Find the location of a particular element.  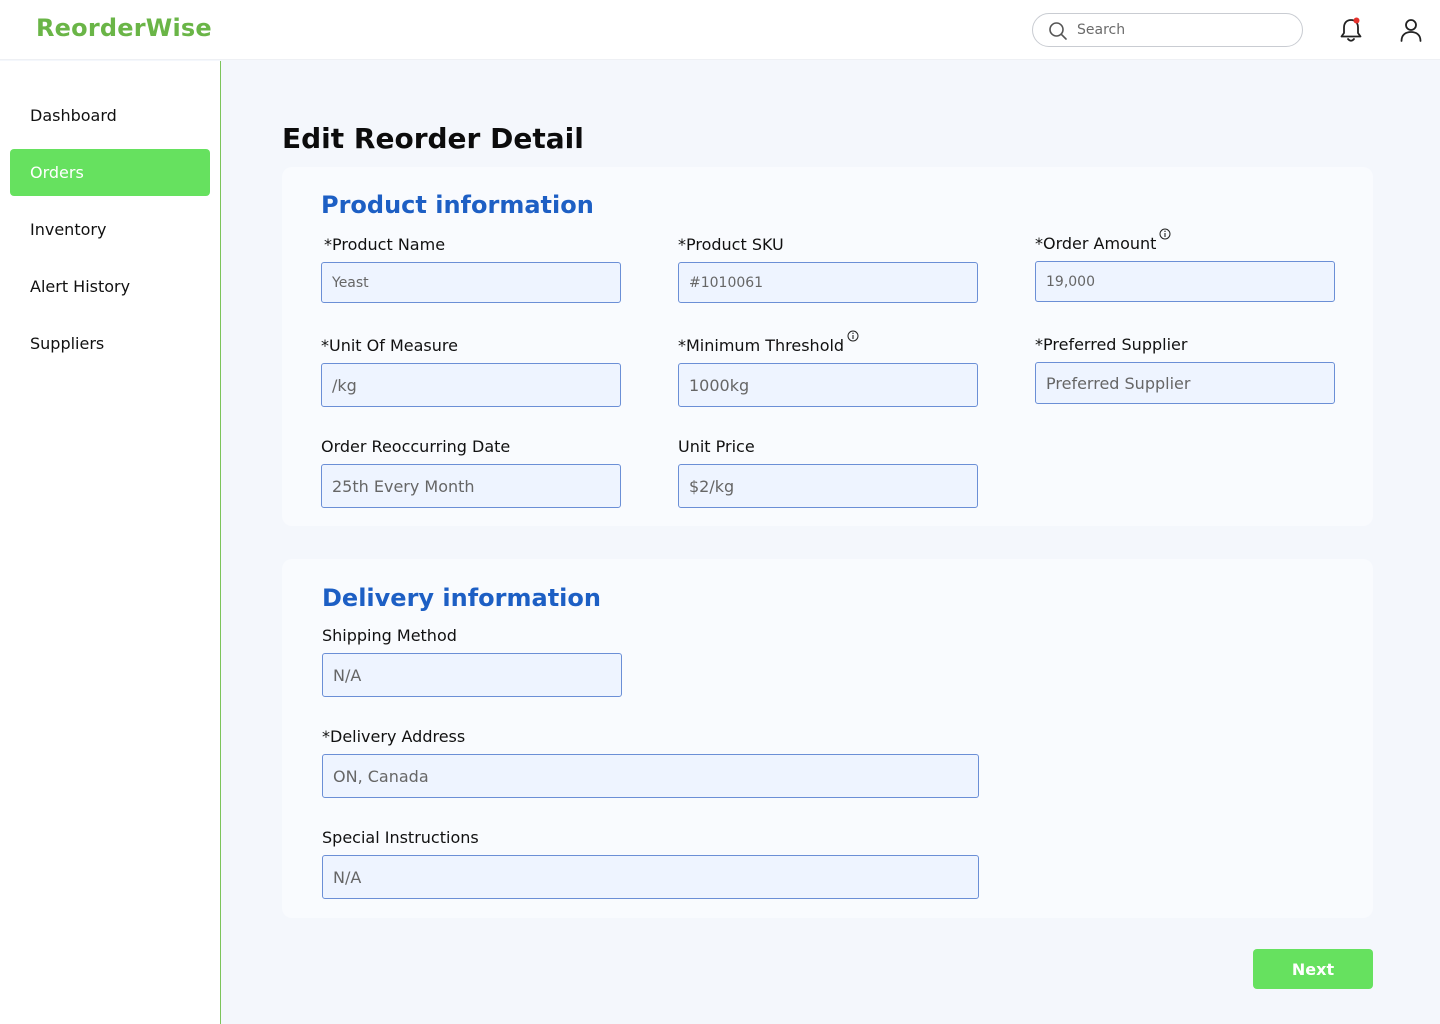

unit-price-label: Unit Price is located at coordinates (716, 446).